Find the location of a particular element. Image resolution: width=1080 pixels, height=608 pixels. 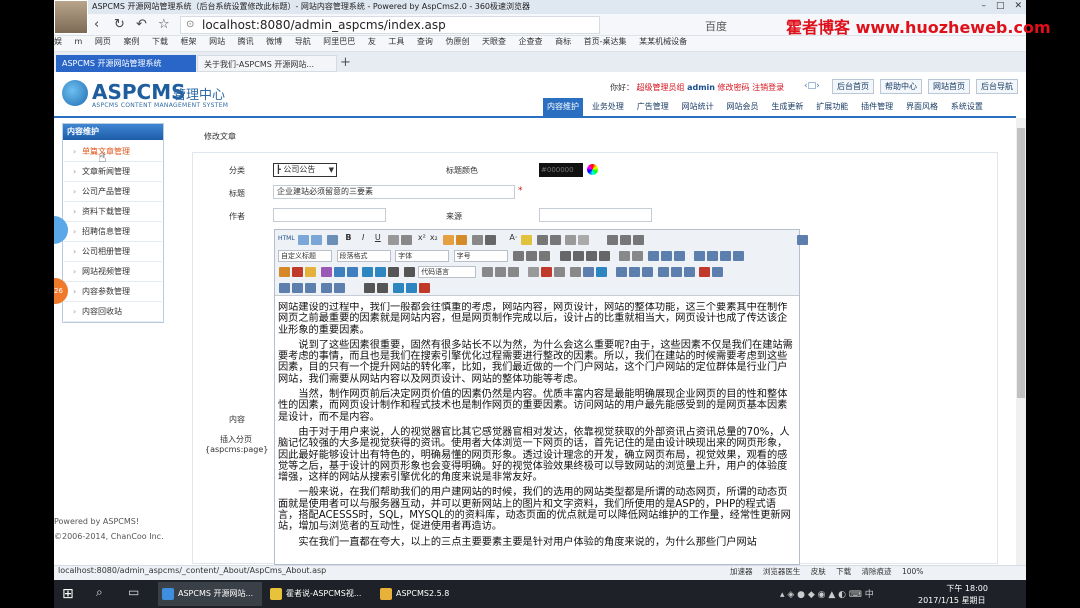

subscript-icon: x₂ is located at coordinates (434, 237).